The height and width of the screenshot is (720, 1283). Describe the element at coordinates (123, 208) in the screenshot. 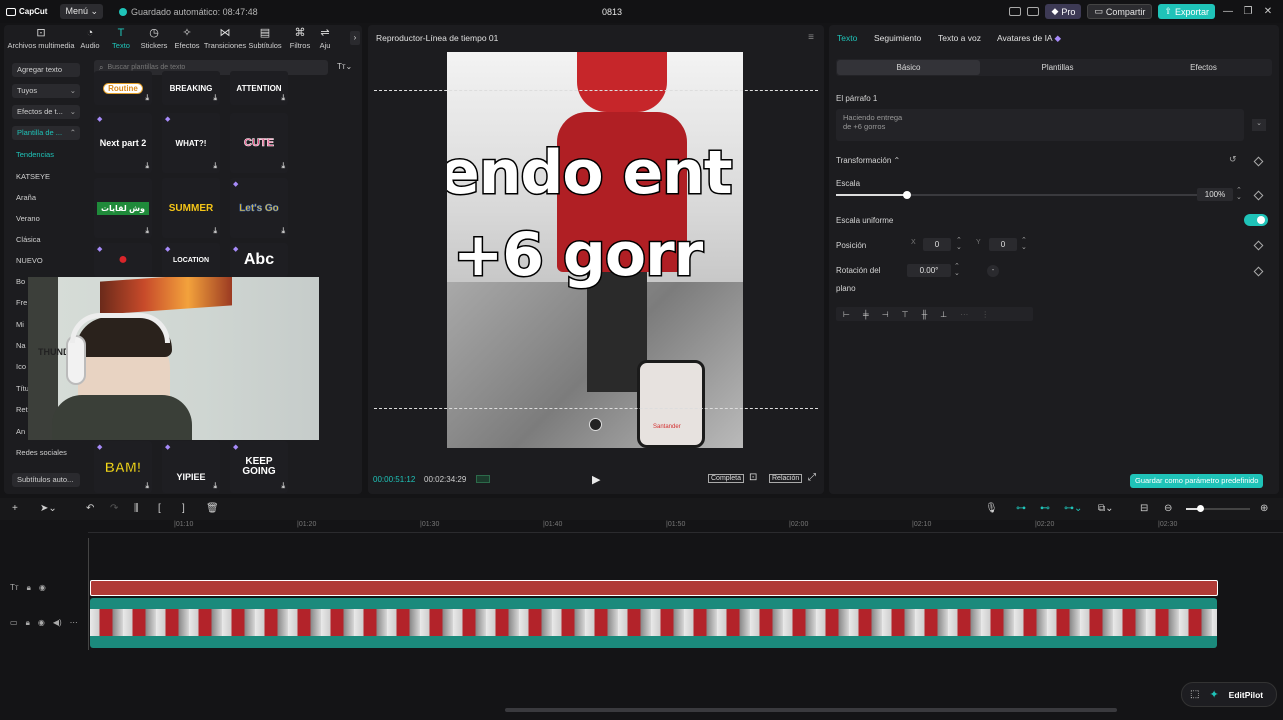

I see `template-arabic: وش لقايات ⤓` at that location.